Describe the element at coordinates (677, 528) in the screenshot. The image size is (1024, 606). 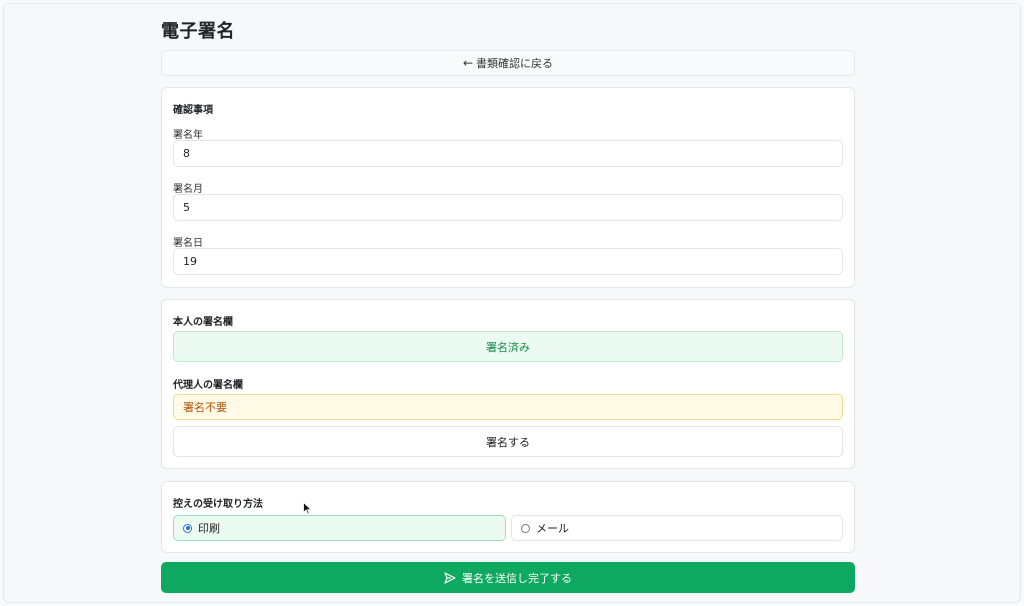
I see `radio-email-option: メール` at that location.